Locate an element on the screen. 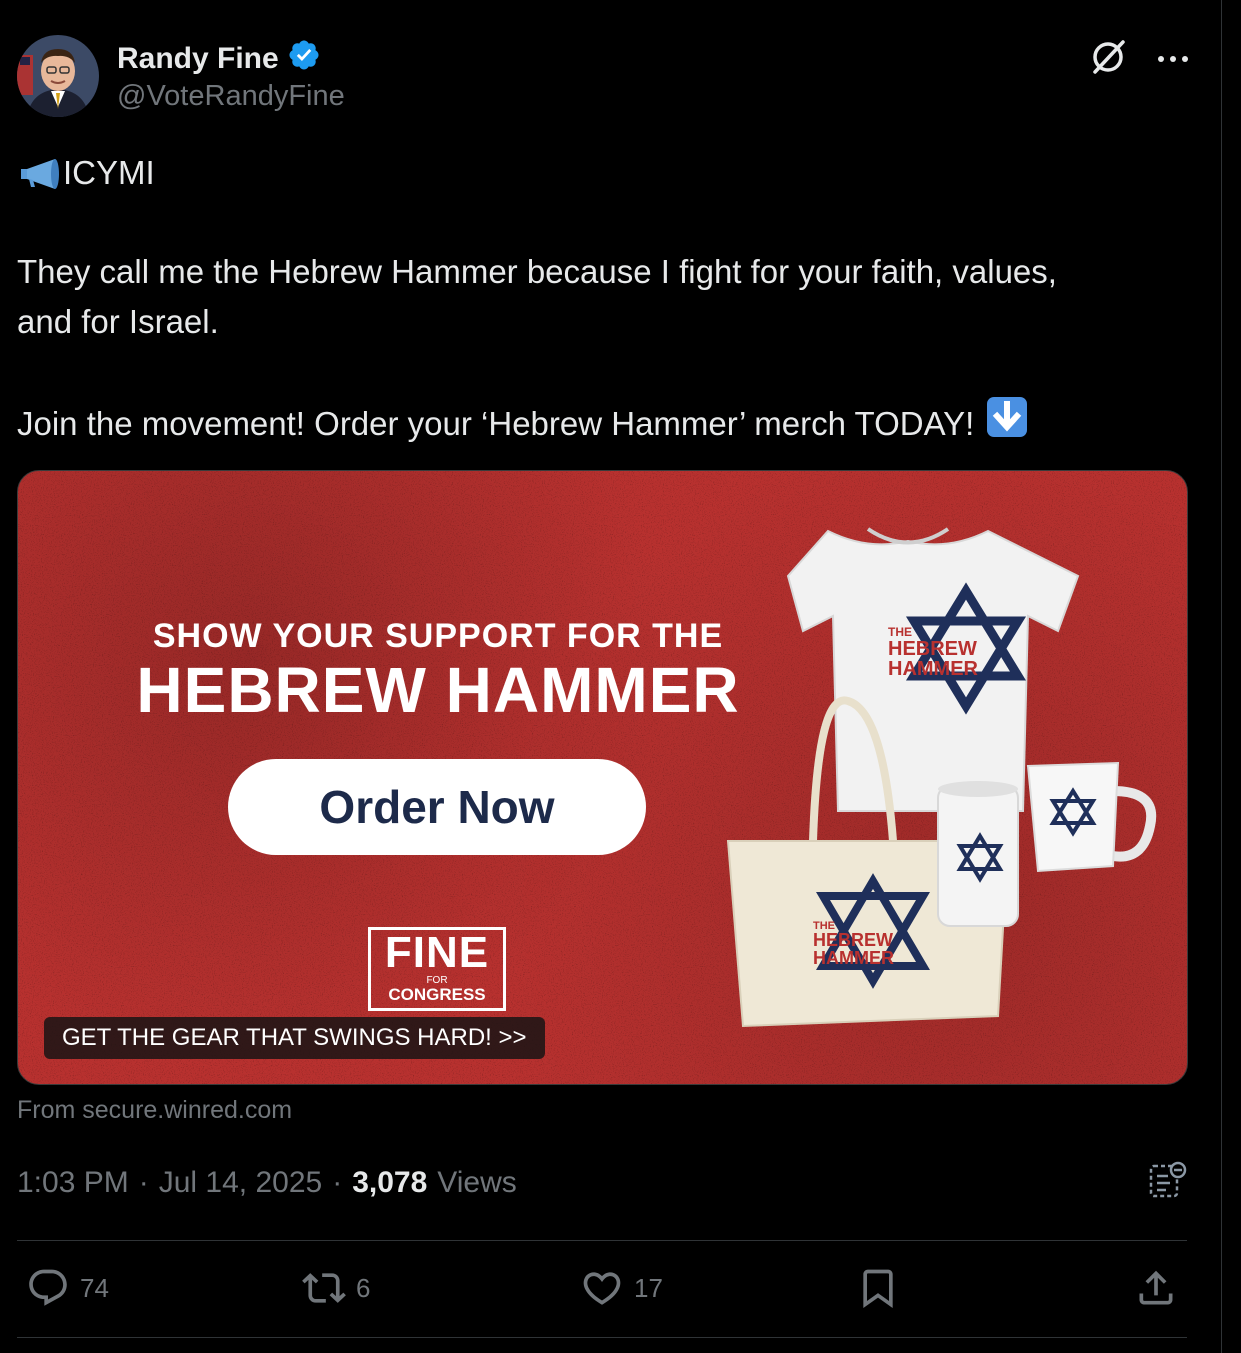 Image resolution: width=1241 pixels, height=1353 pixels. logo-fine: FINE is located at coordinates (437, 952).